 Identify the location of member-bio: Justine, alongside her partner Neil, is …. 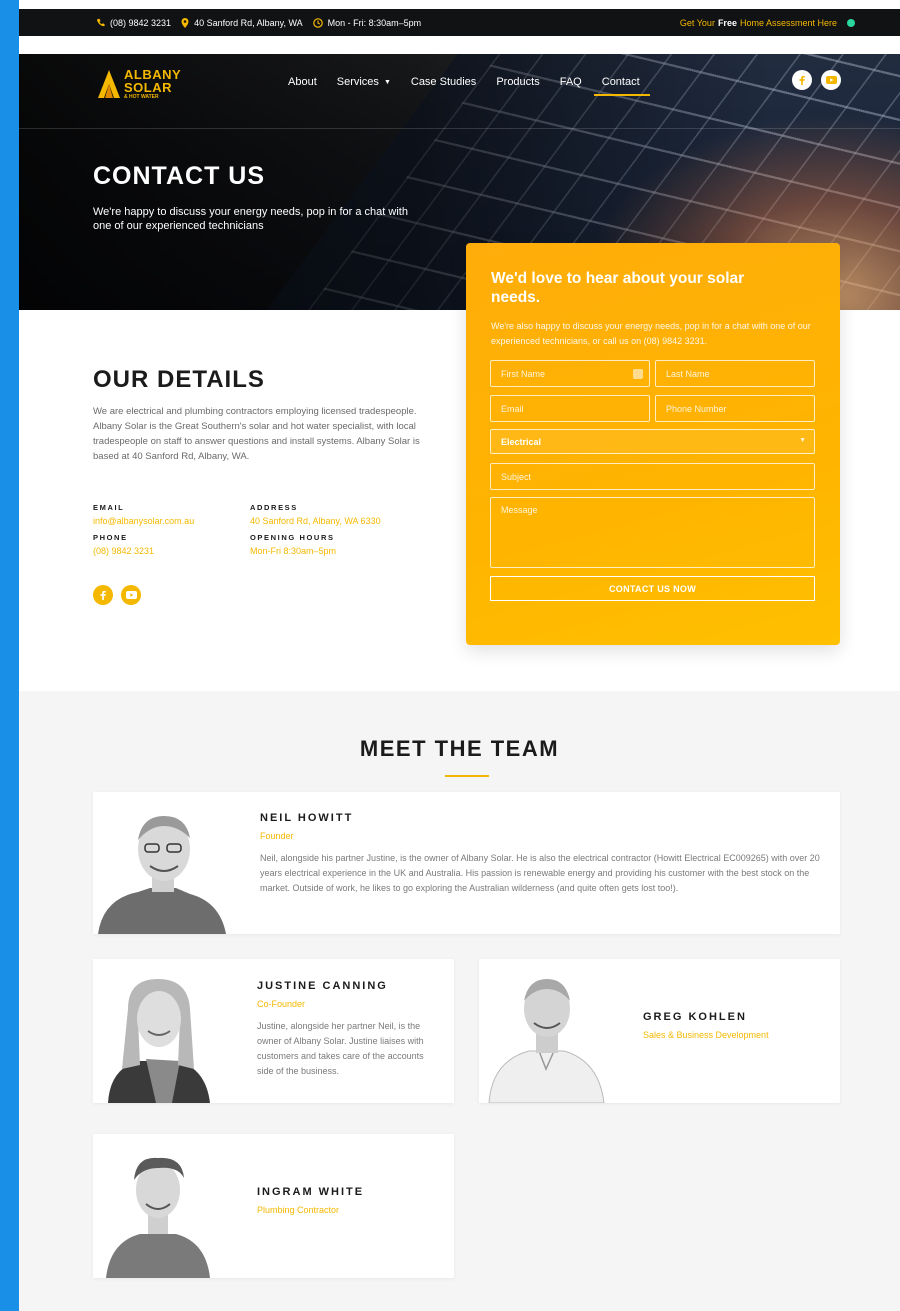
(340, 1048).